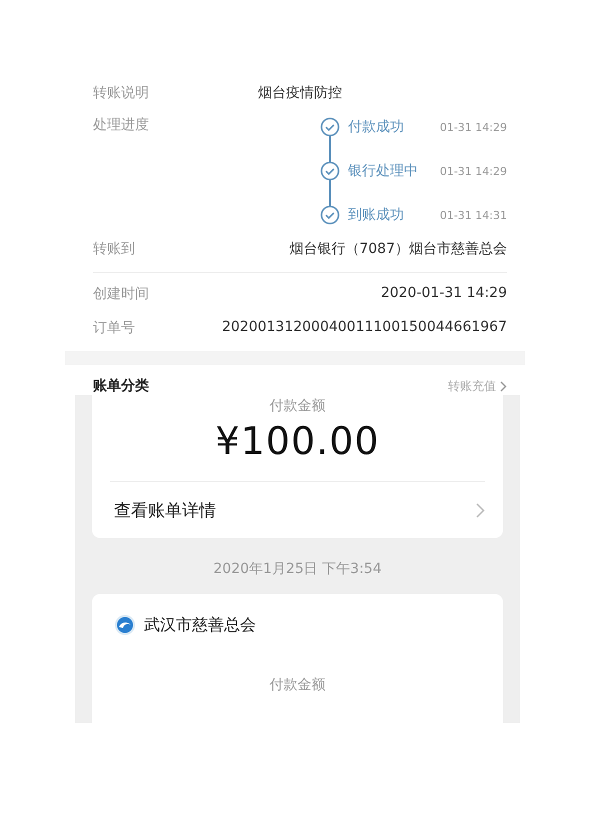  I want to click on logo-icon, so click(125, 625).